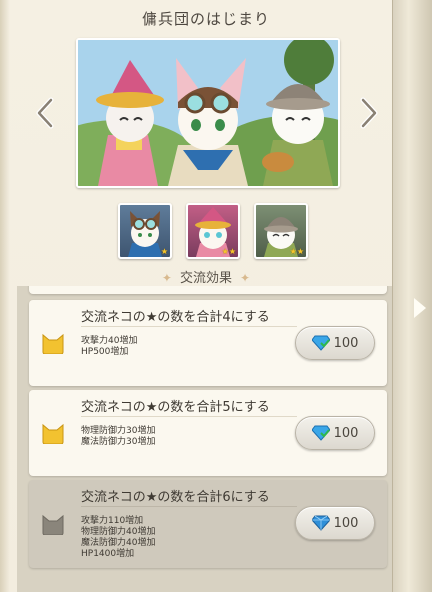 The image size is (432, 592). I want to click on star-rating: ★, so click(164, 251).